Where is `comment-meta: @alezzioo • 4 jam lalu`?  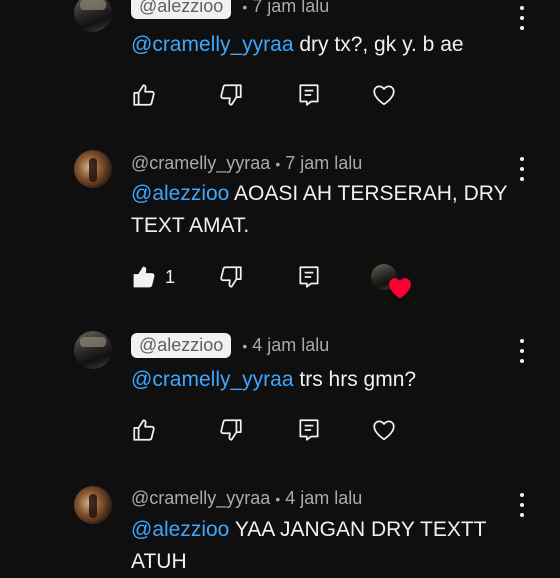 comment-meta: @alezzioo • 4 jam lalu is located at coordinates (230, 345).